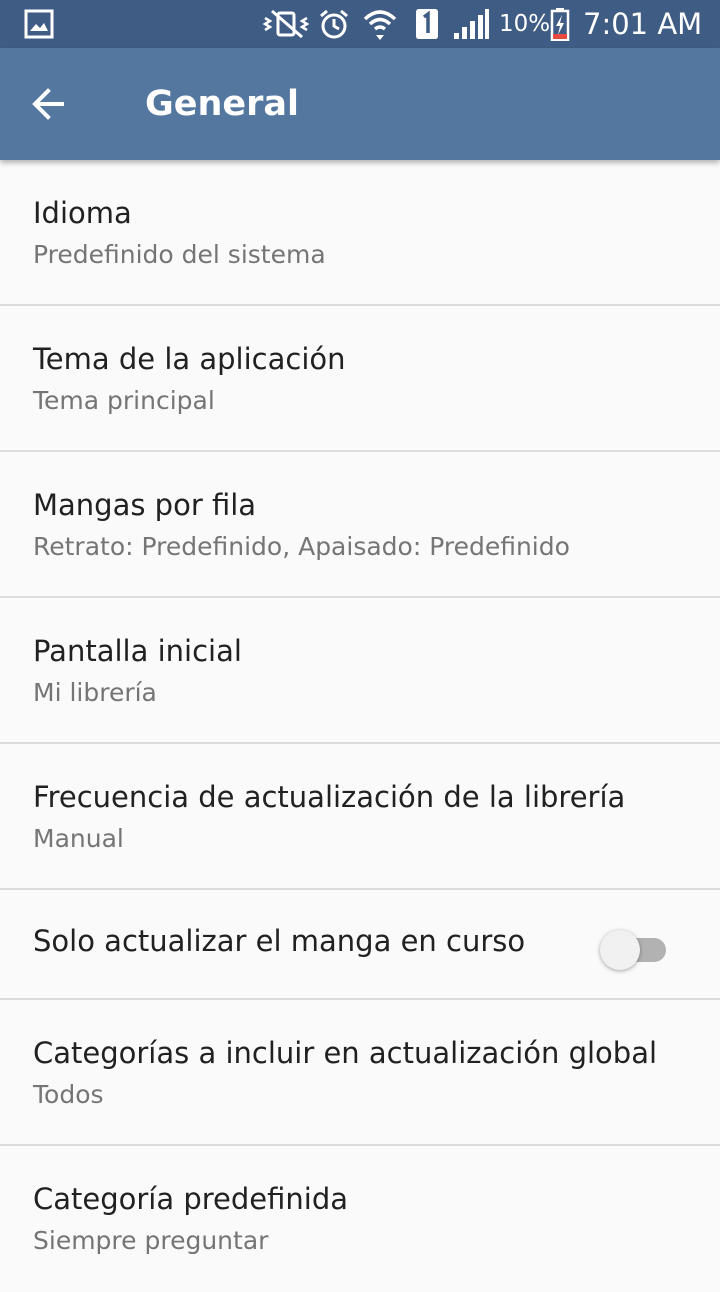 This screenshot has width=720, height=1292. I want to click on setting-title: Tema de la aplicación, so click(189, 359).